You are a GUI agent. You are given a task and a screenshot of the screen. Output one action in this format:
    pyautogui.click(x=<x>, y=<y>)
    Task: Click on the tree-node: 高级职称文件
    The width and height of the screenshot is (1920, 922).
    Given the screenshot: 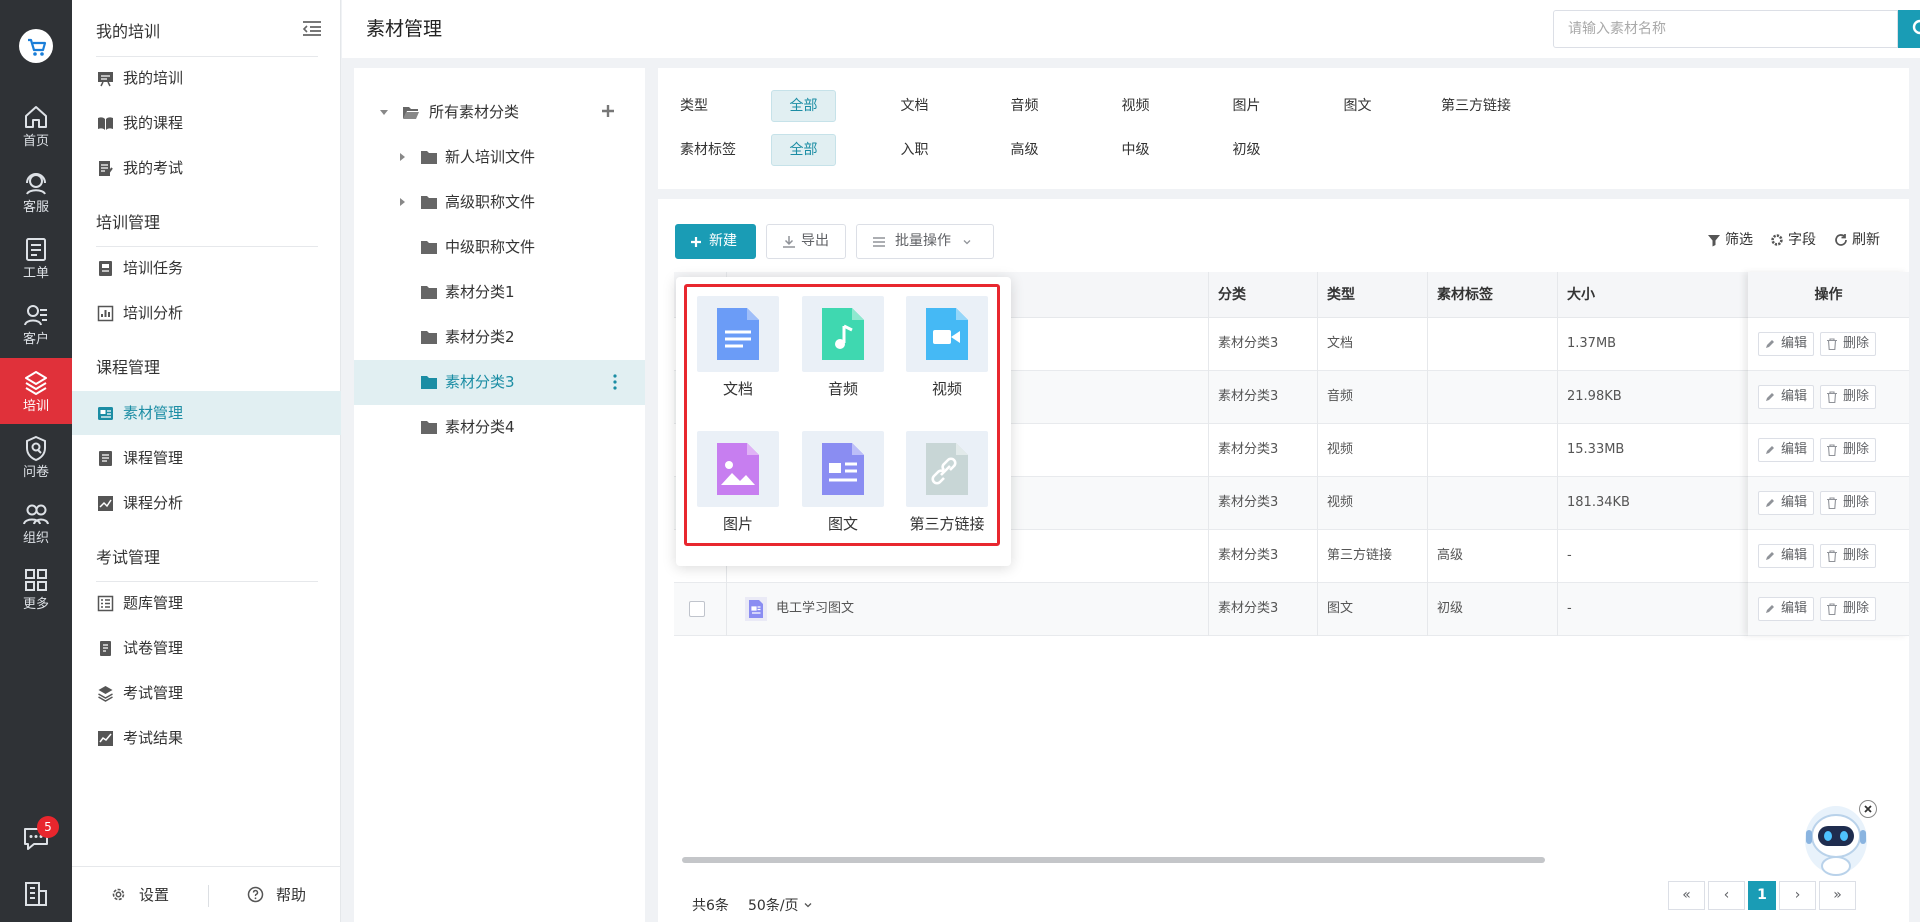 What is the action you would take?
    pyautogui.click(x=499, y=202)
    